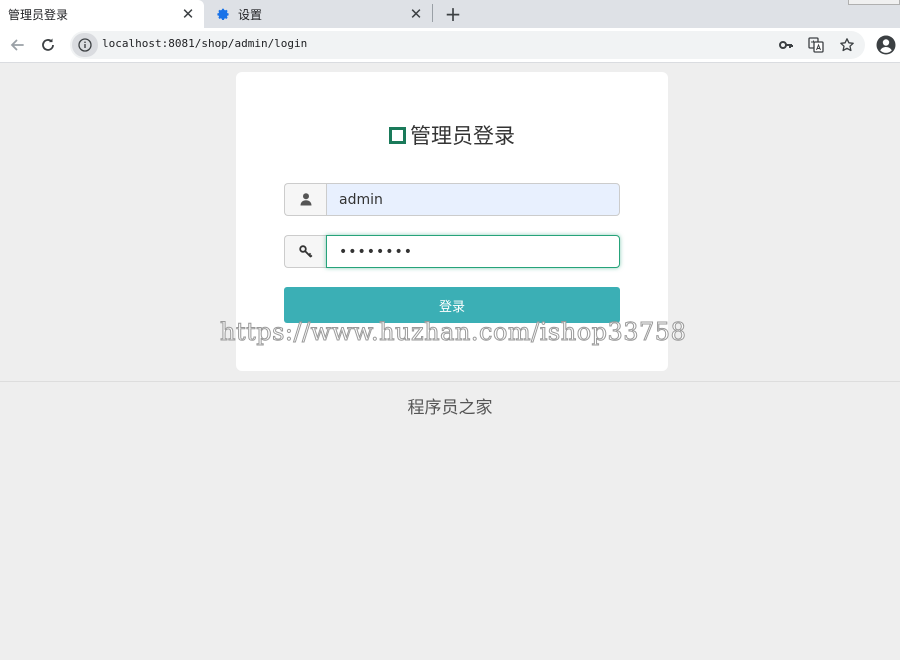  I want to click on footer-divider, so click(450, 381).